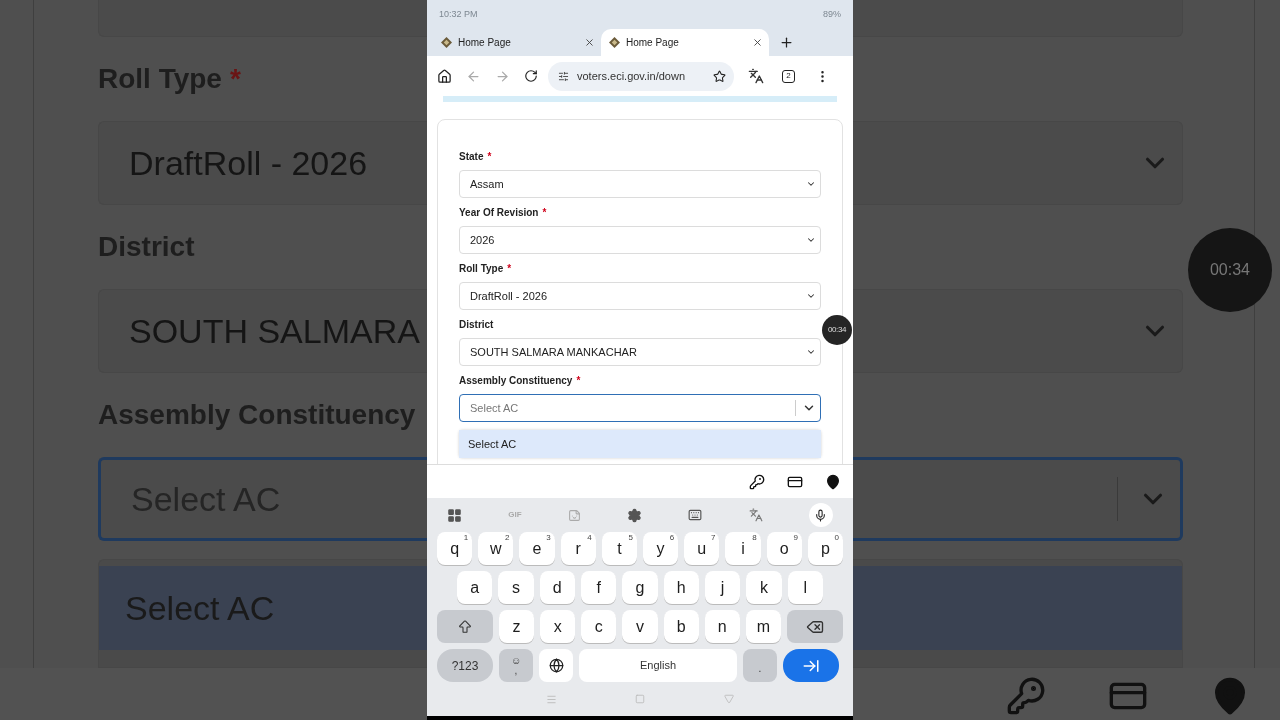  What do you see at coordinates (444, 76) in the screenshot?
I see `home-icon` at bounding box center [444, 76].